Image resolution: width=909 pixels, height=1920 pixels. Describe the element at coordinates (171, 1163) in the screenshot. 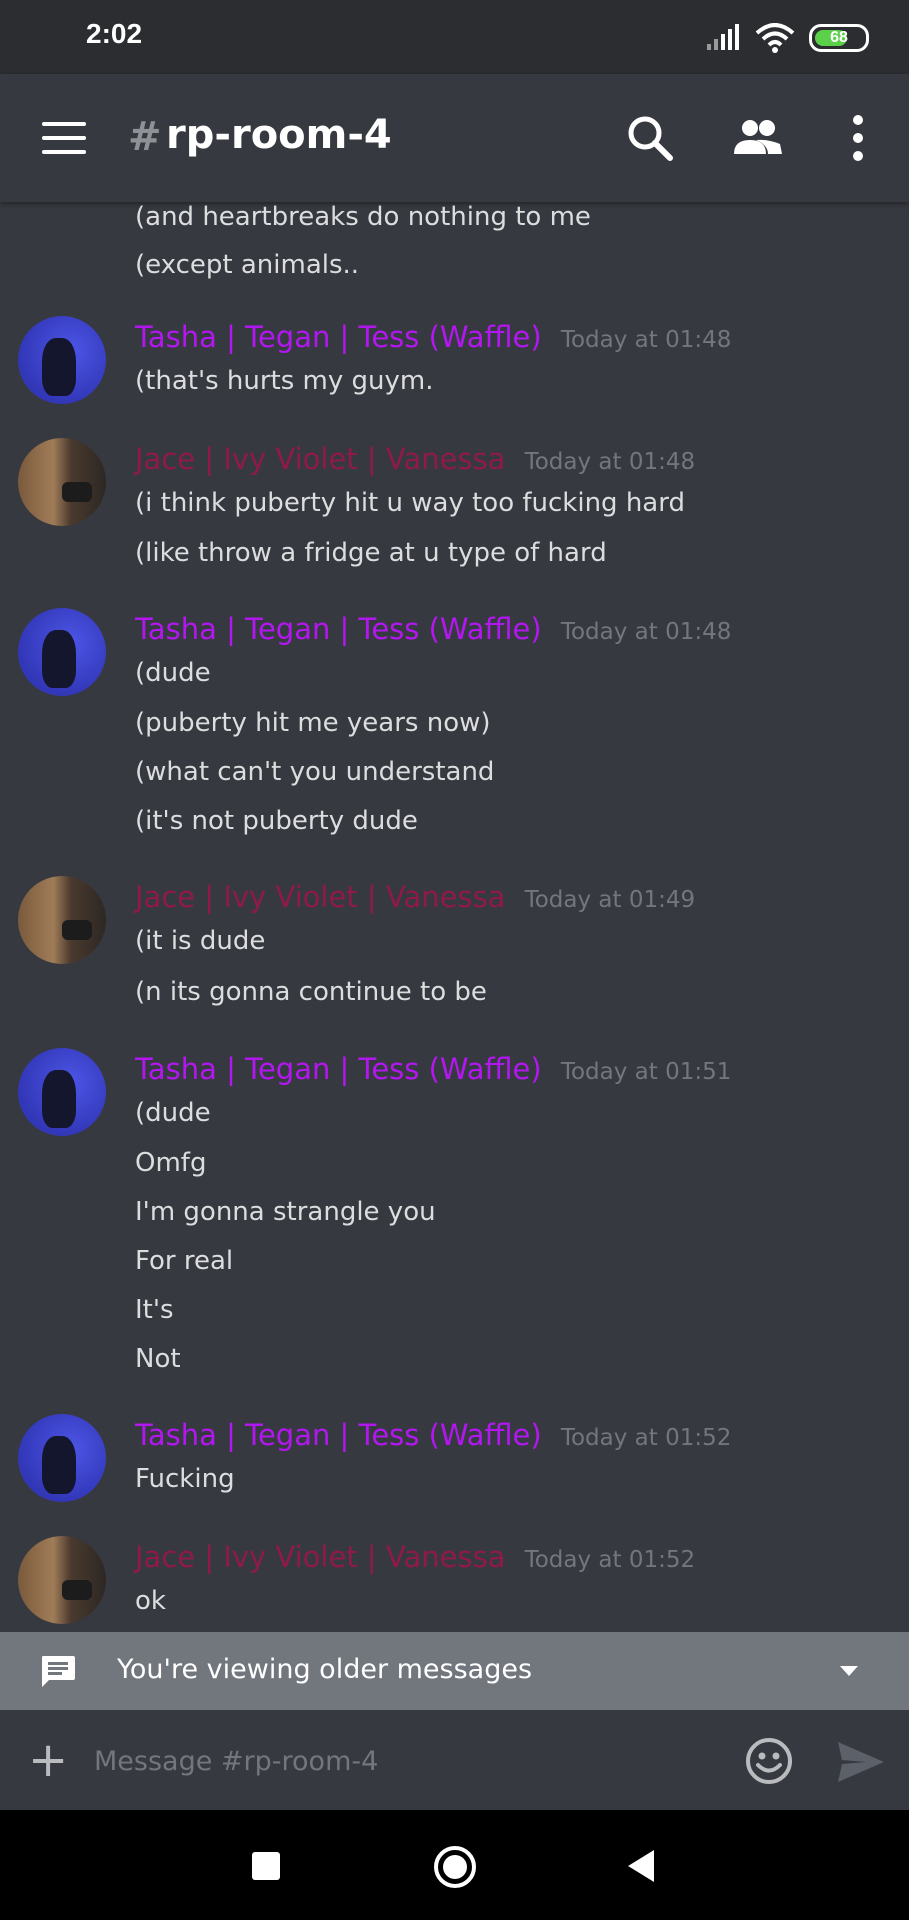

I see `message-text: Omfg` at that location.